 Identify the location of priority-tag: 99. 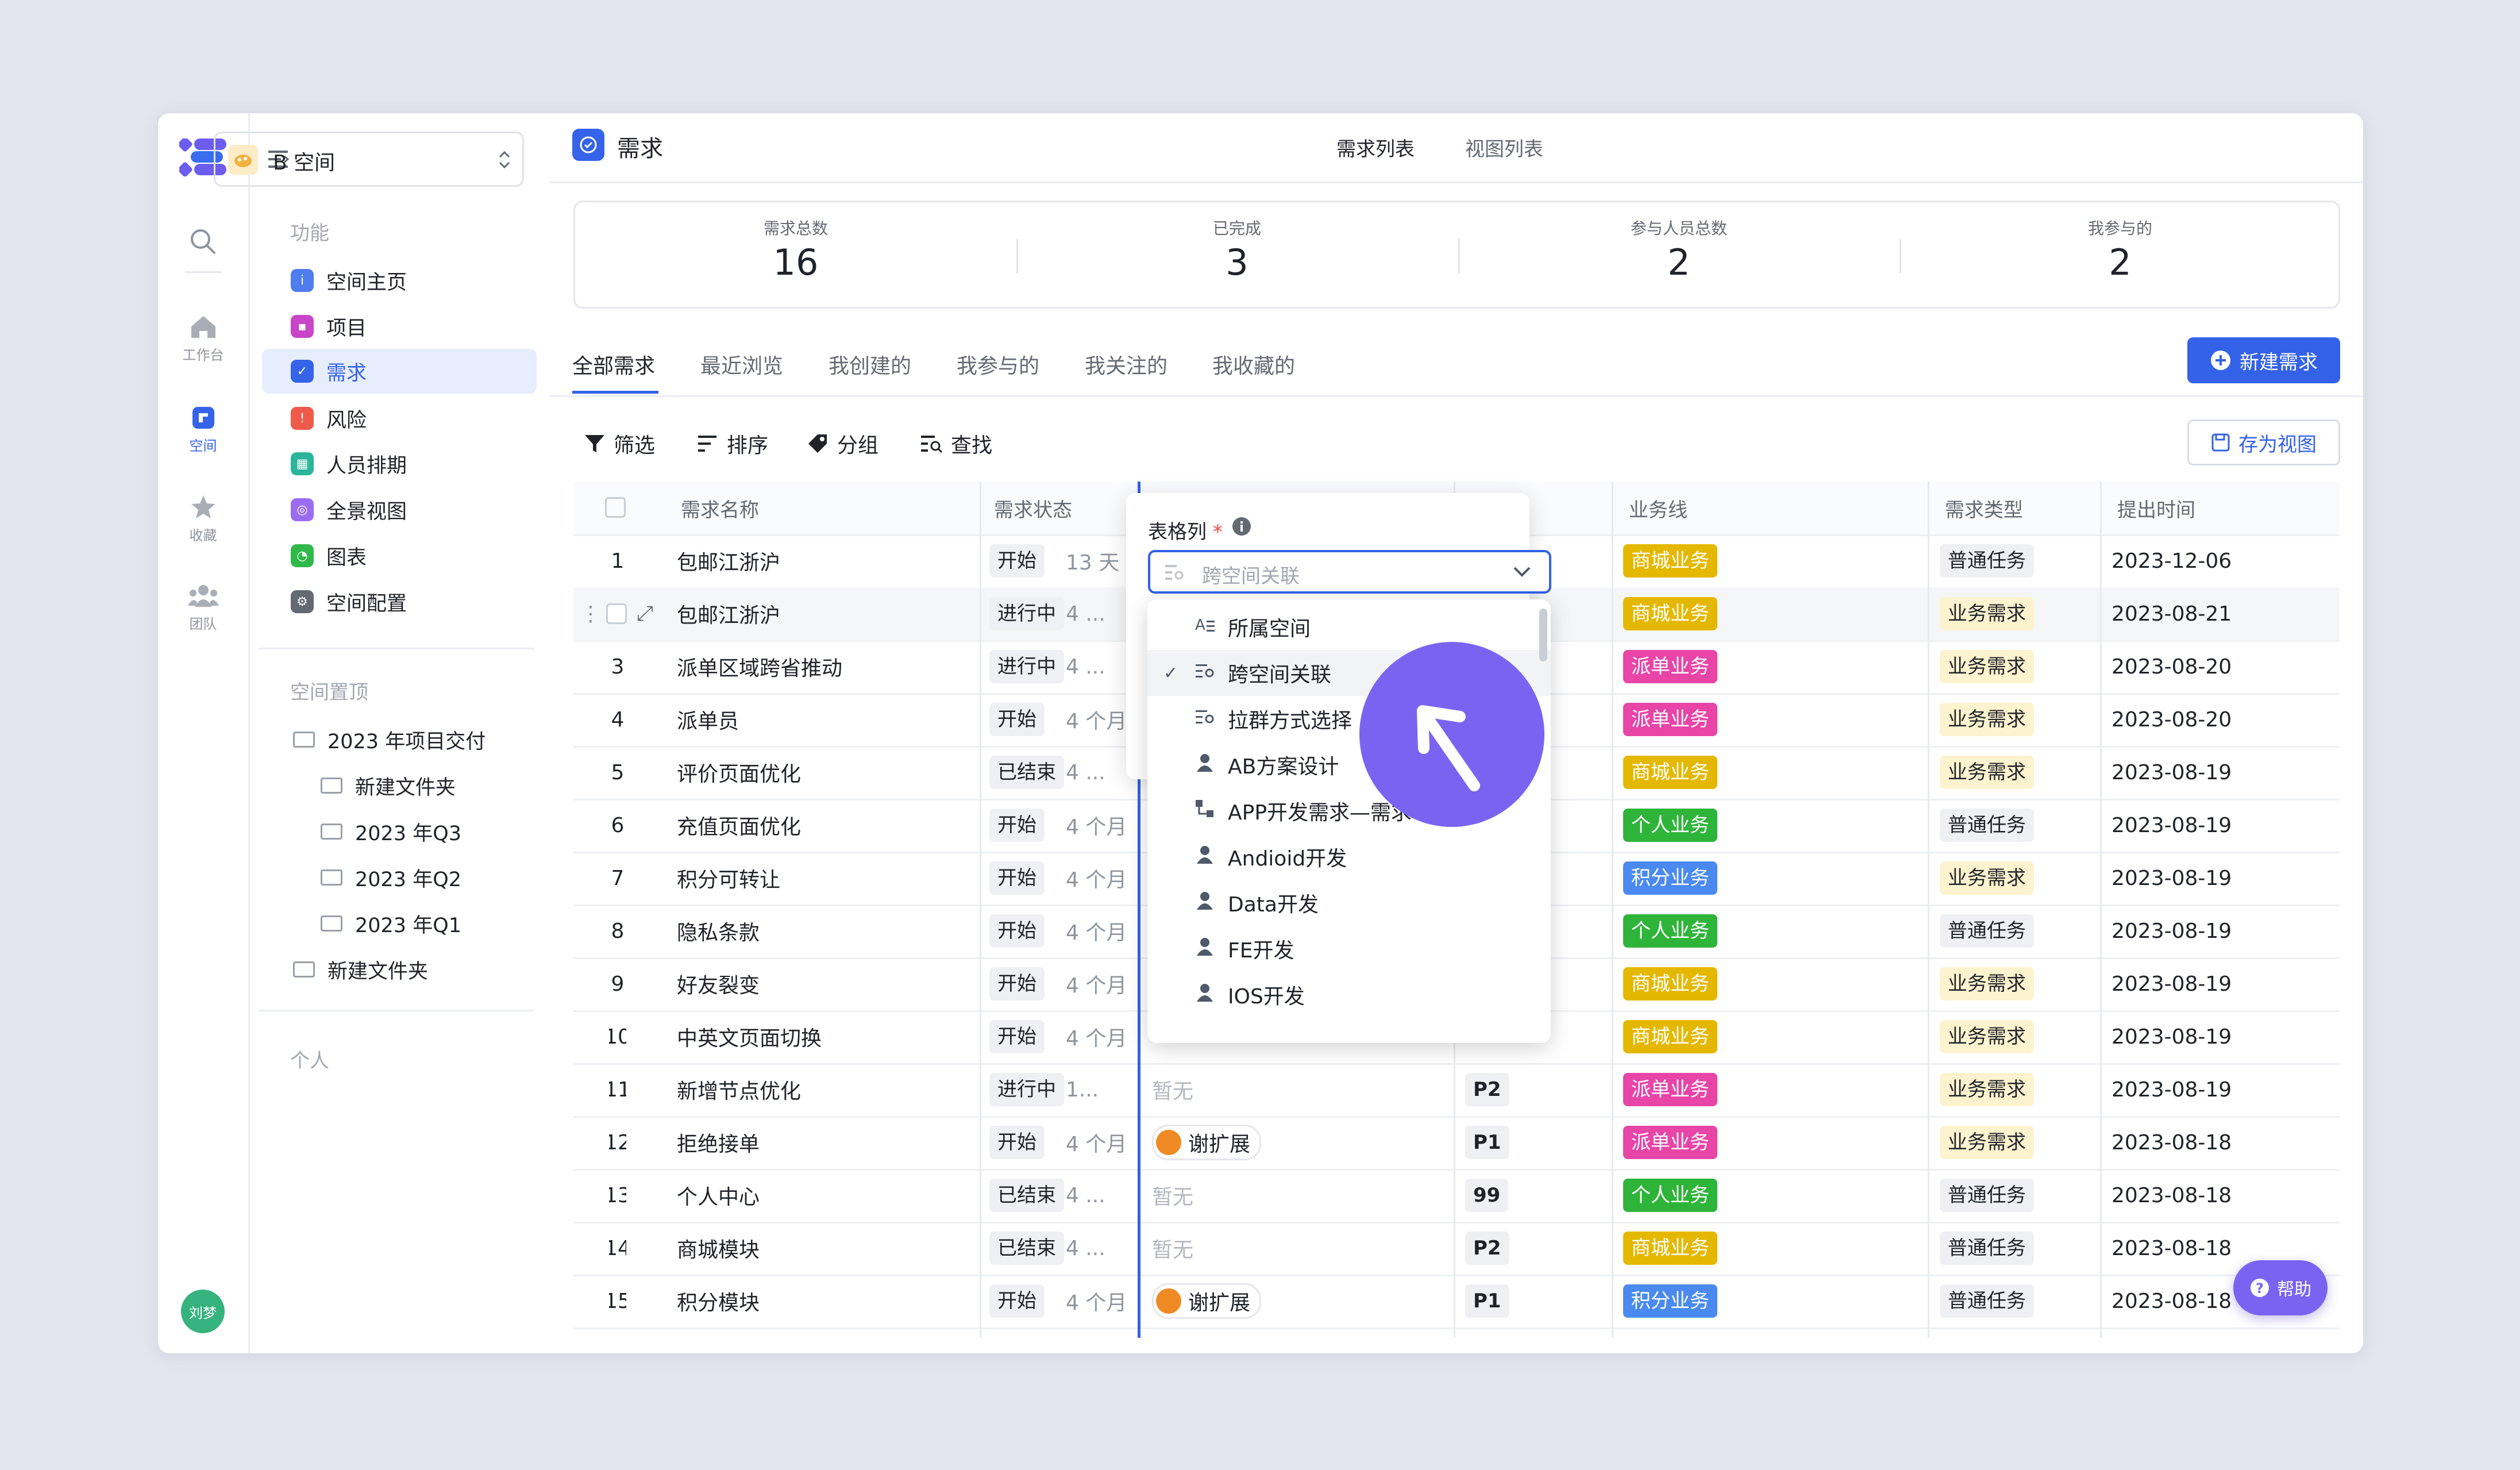
(1487, 1195).